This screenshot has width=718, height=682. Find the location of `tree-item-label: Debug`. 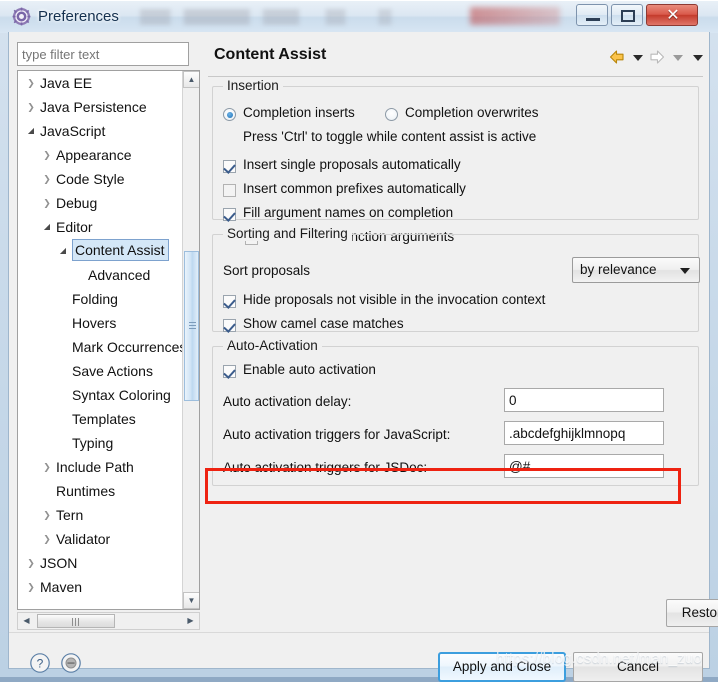

tree-item-label: Debug is located at coordinates (77, 203).